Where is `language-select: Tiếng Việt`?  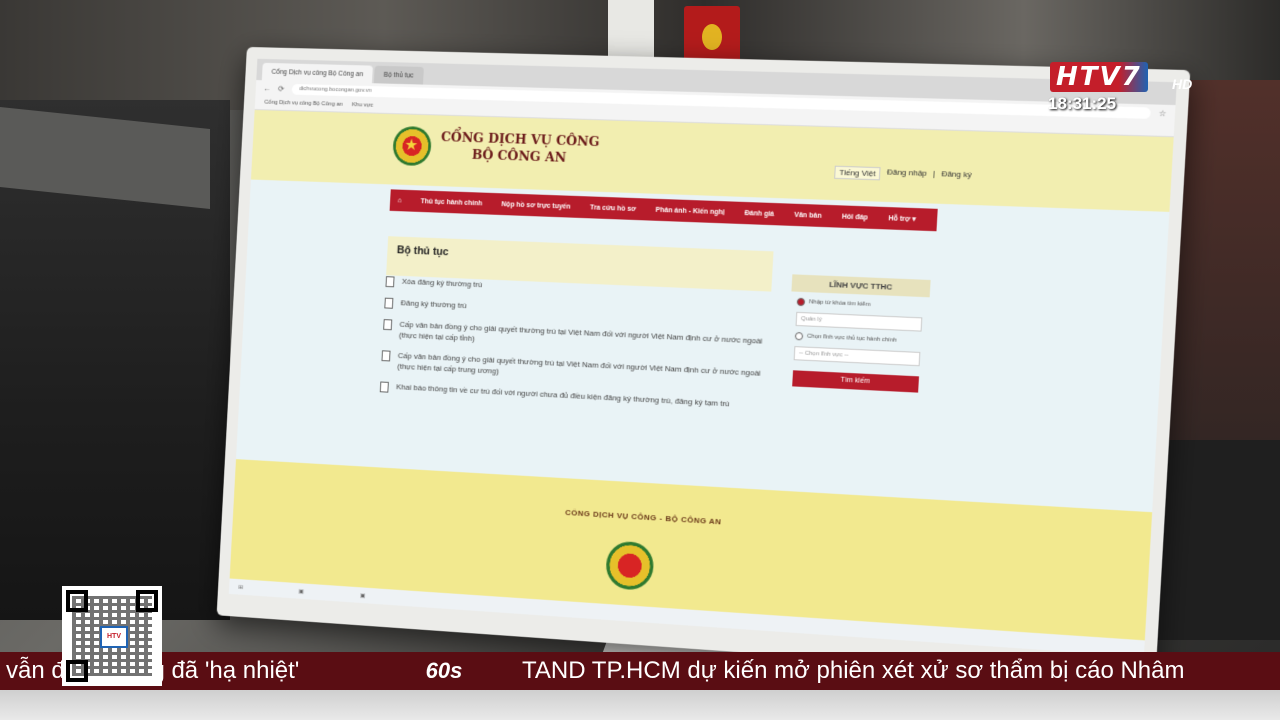 language-select: Tiếng Việt is located at coordinates (857, 173).